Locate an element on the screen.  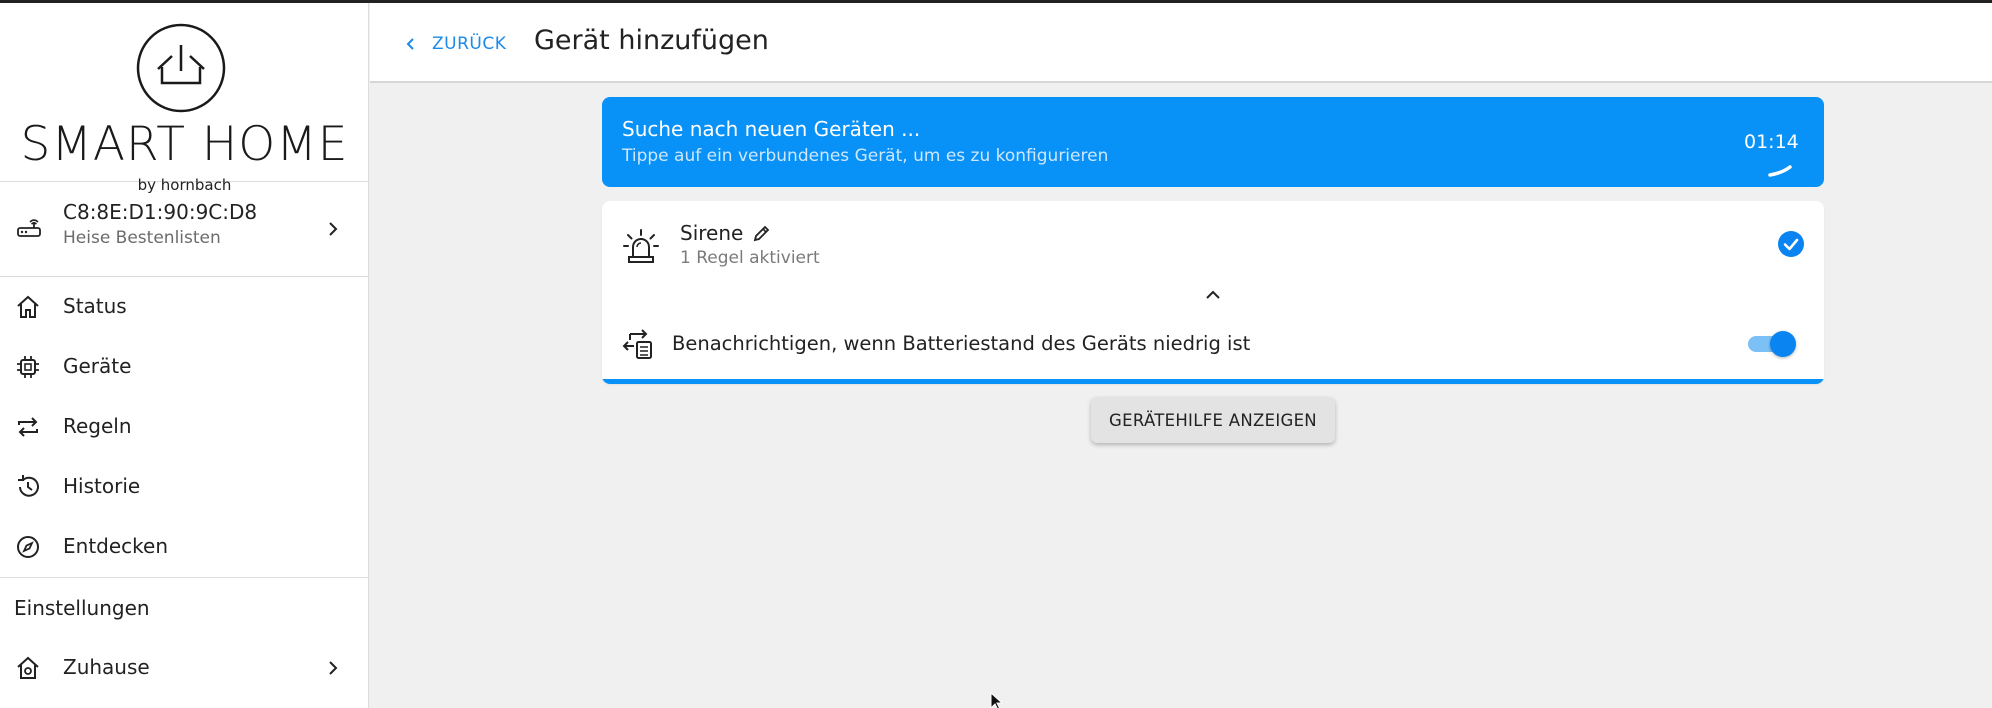
back-button: ZURÜCK is located at coordinates (454, 44).